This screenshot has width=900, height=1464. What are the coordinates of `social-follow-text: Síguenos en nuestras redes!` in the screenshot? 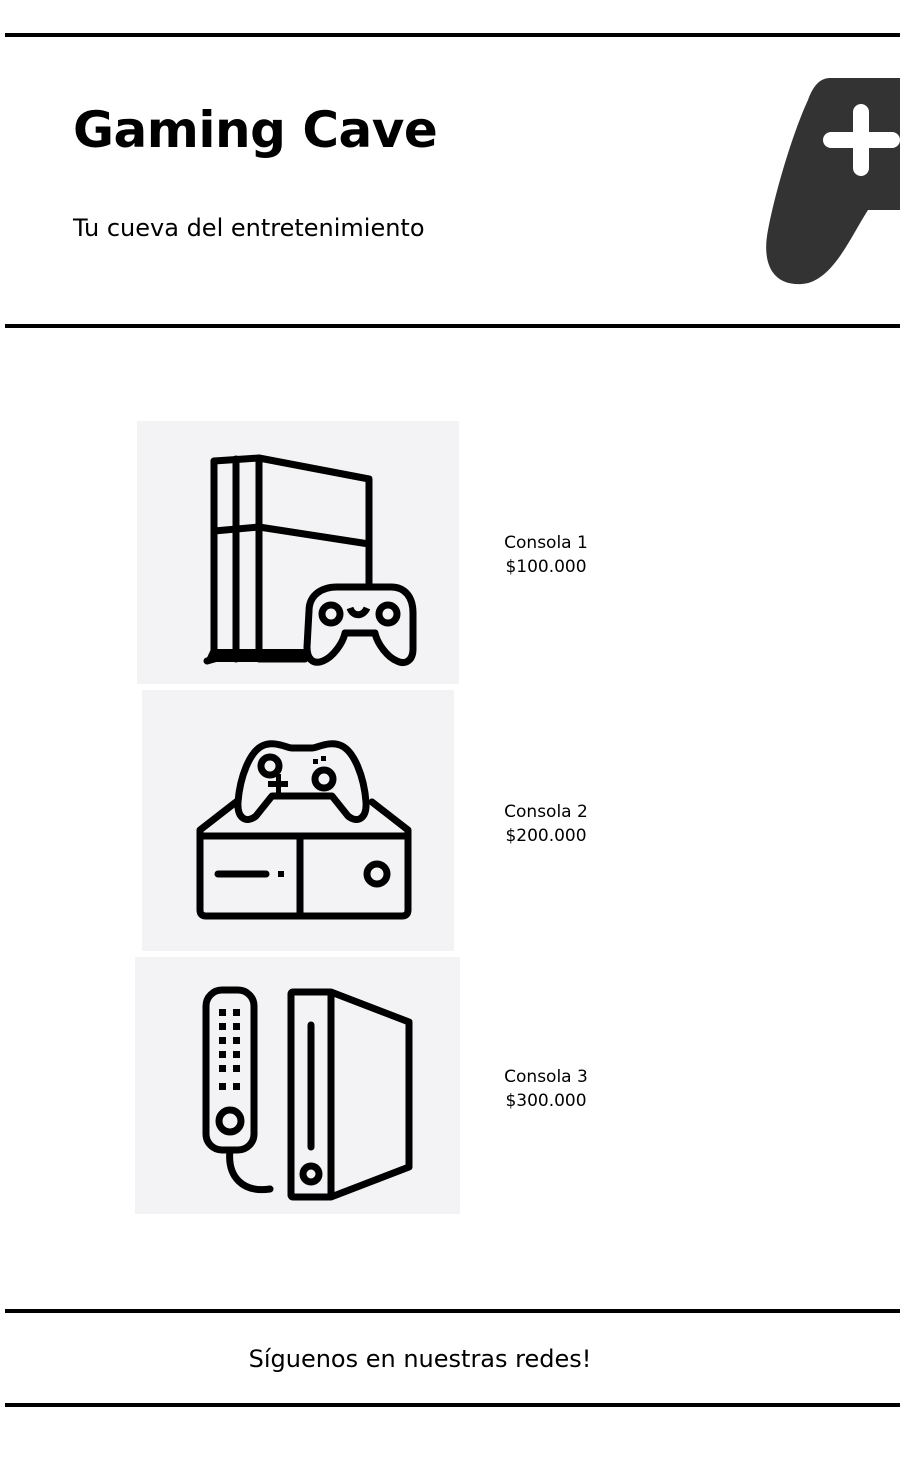 It's located at (420, 1359).